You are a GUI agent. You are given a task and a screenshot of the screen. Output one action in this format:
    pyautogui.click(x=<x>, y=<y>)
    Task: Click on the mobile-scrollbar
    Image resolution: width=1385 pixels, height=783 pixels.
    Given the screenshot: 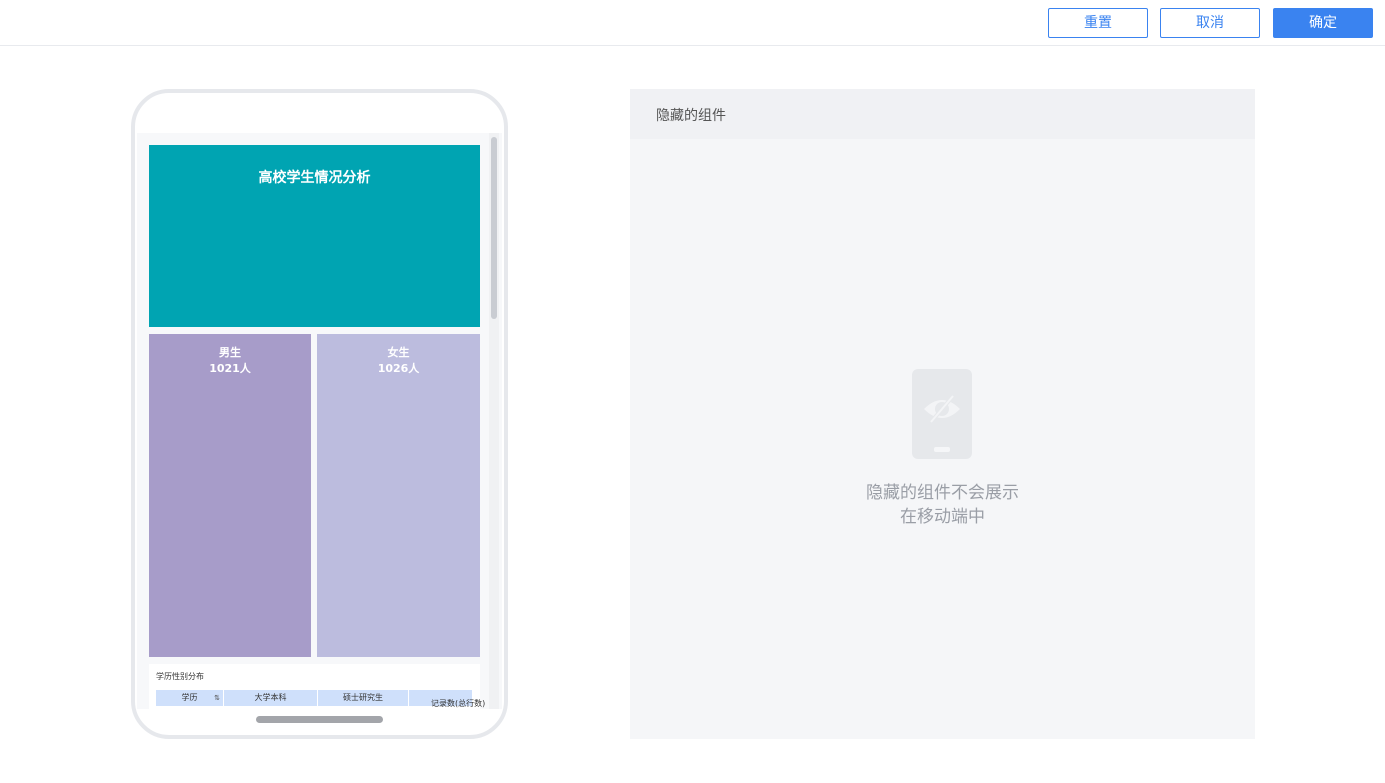 What is the action you would take?
    pyautogui.click(x=494, y=421)
    